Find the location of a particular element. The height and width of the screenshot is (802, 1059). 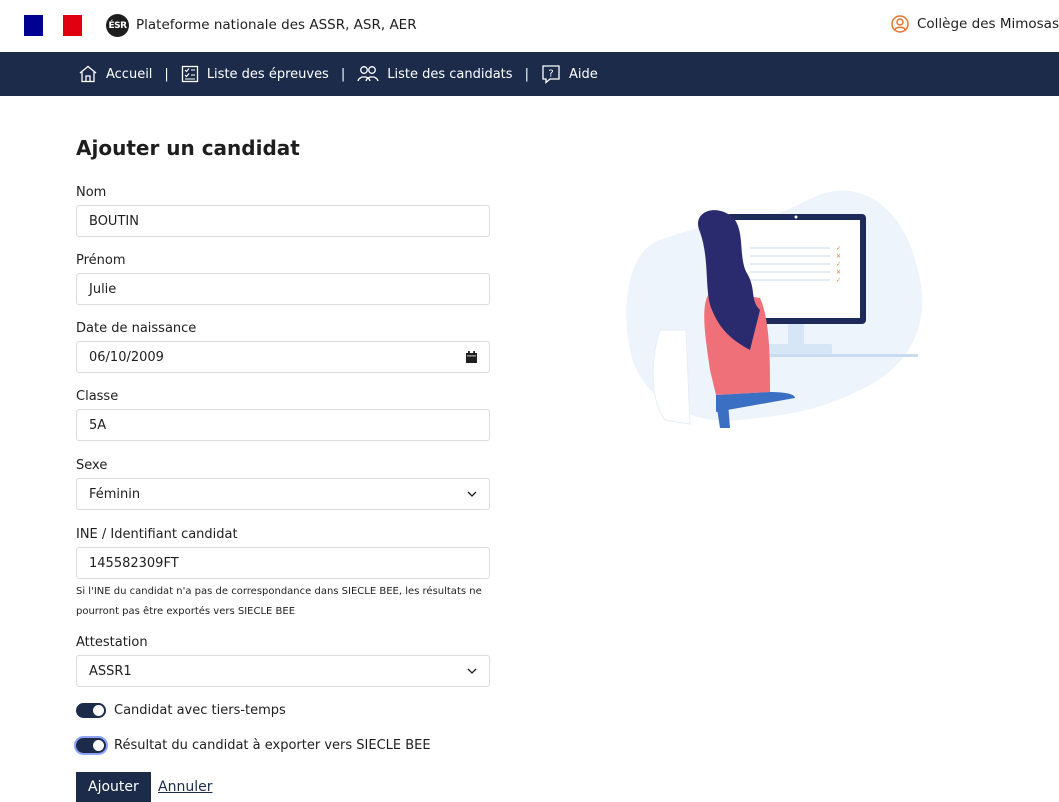

sexe-label: Sexe is located at coordinates (92, 465).